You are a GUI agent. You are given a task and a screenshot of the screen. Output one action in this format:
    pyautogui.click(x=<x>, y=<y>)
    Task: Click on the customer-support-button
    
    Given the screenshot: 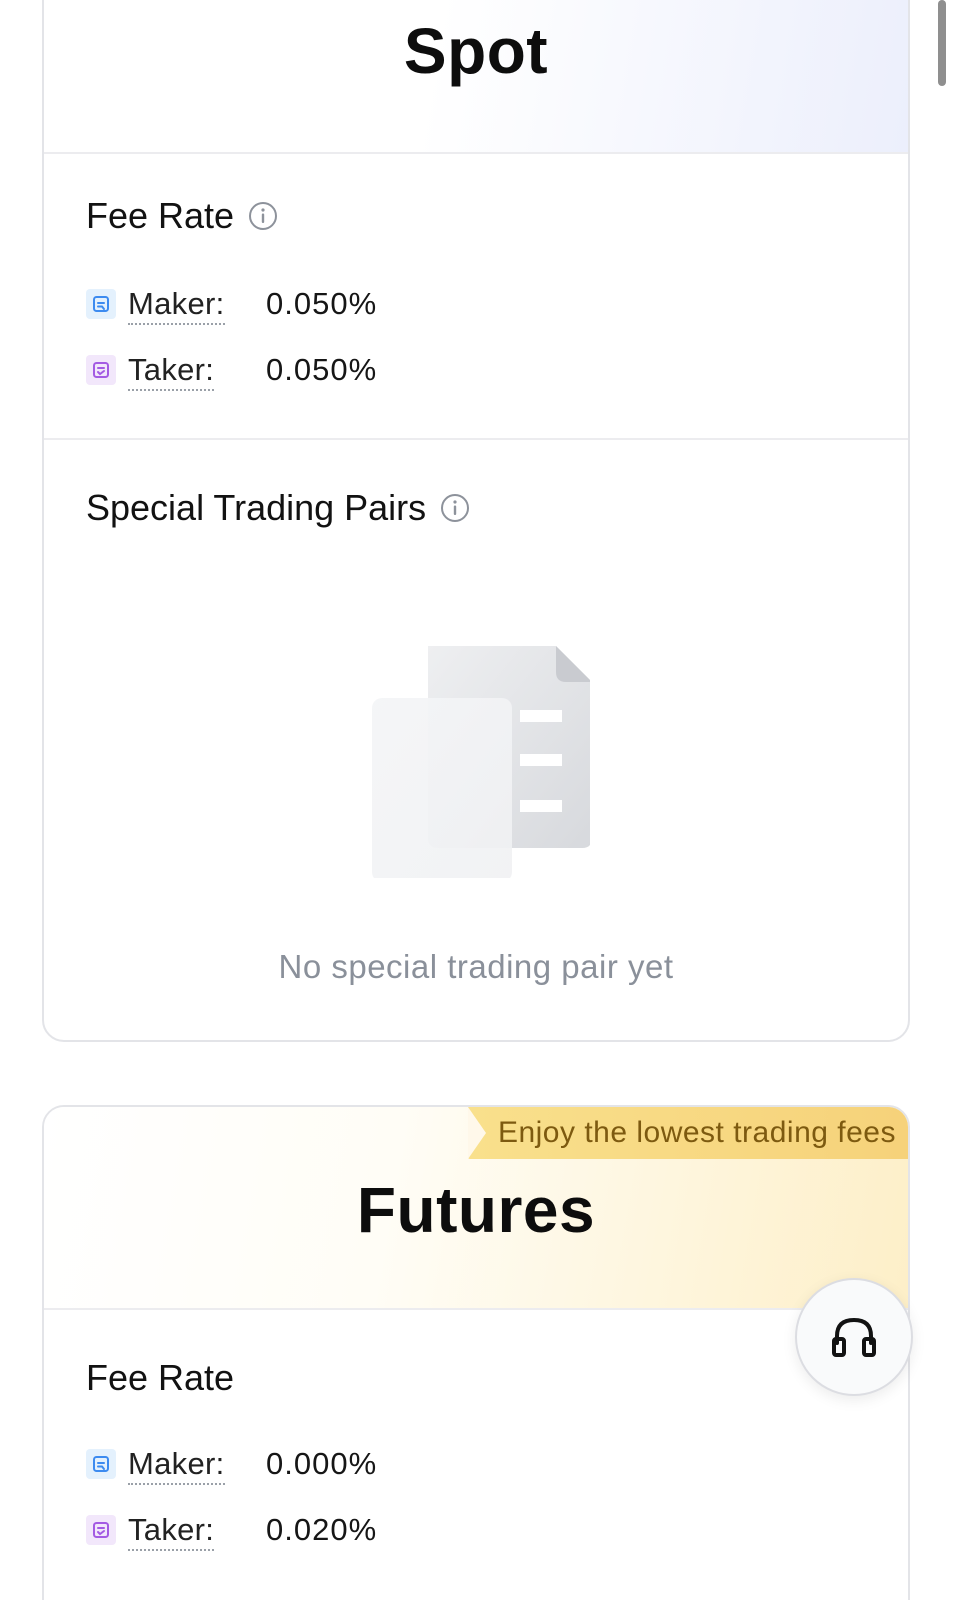 What is the action you would take?
    pyautogui.click(x=854, y=1337)
    